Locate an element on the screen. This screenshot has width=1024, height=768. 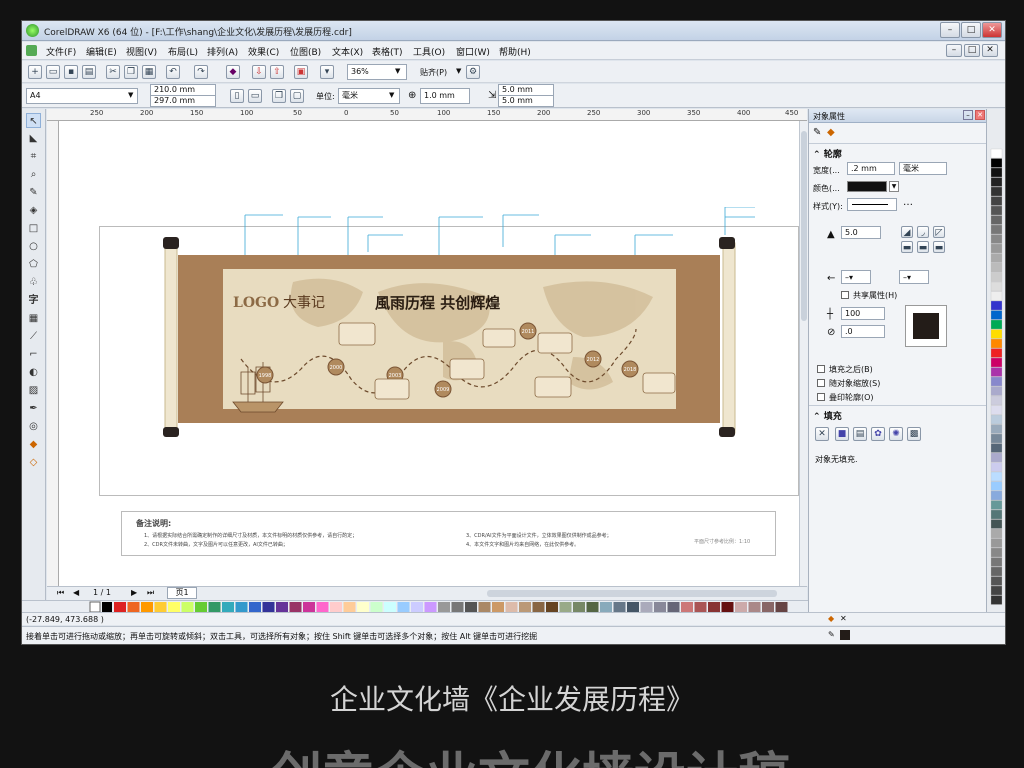
miter-limit-field: 5.0 is located at coordinates (861, 232).